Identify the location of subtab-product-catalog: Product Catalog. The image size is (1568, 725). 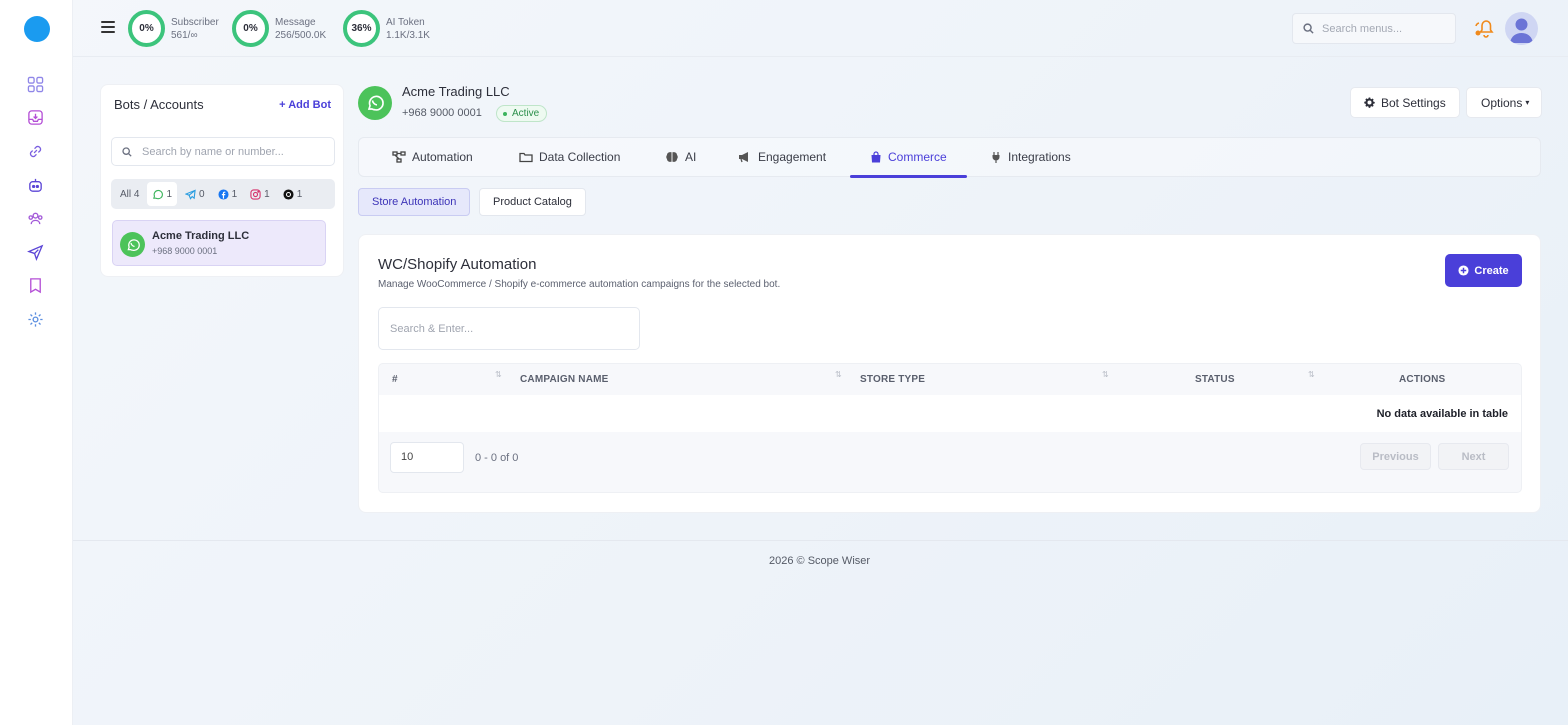
(532, 202).